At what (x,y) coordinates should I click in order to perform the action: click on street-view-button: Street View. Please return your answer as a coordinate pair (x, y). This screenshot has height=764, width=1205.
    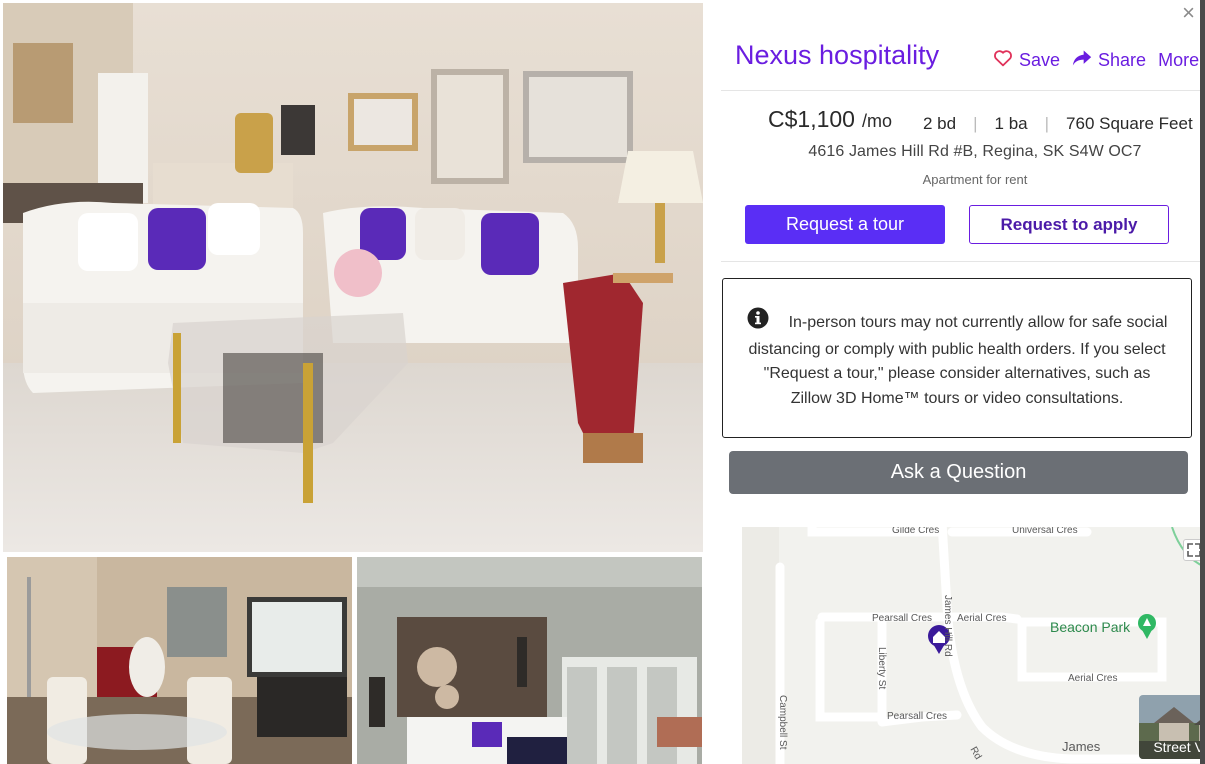
    Looking at the image, I should click on (1172, 727).